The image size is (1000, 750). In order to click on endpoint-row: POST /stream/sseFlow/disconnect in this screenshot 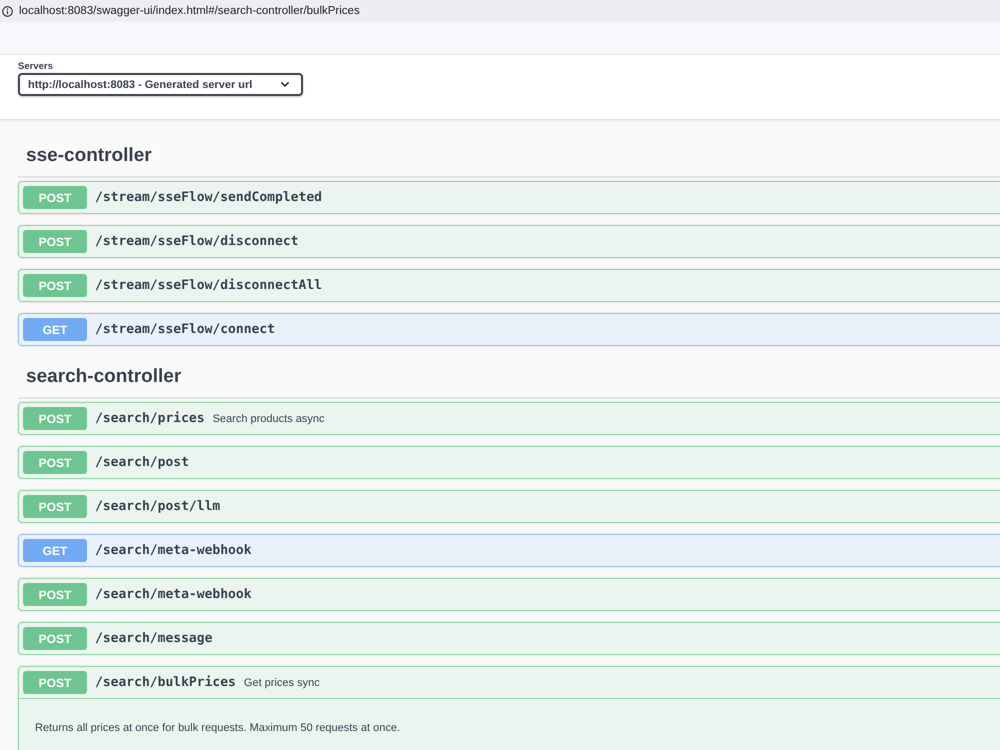, I will do `click(509, 241)`.